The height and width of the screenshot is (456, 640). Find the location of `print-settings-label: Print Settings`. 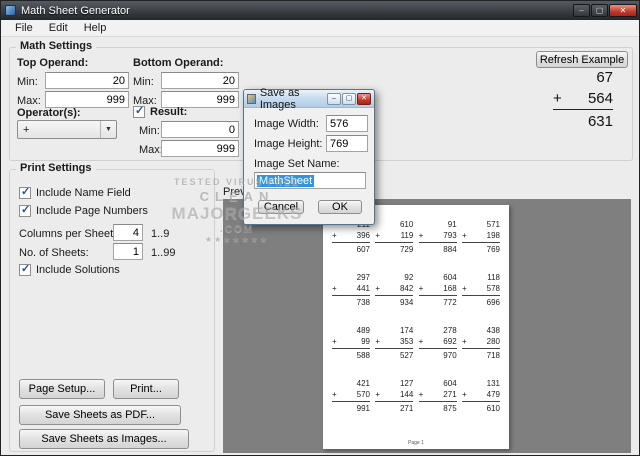

print-settings-label: Print Settings is located at coordinates (56, 168).